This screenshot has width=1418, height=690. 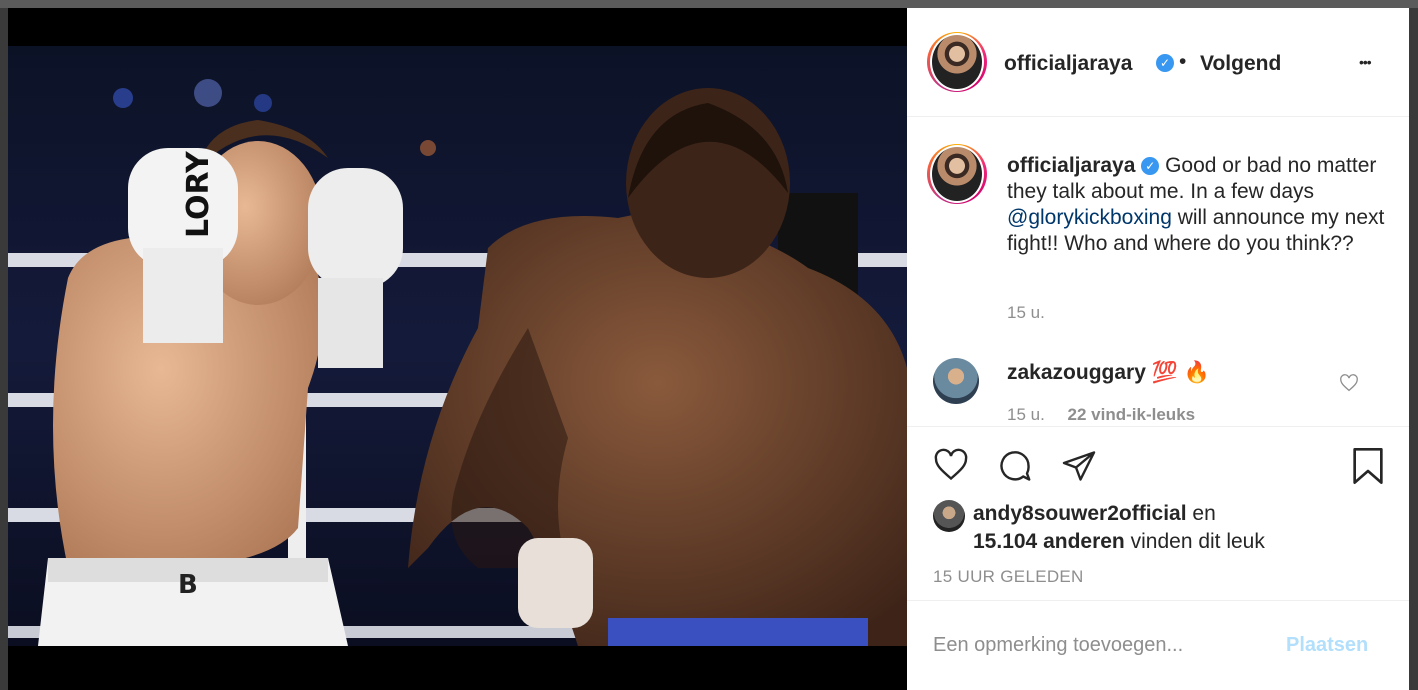 What do you see at coordinates (1008, 577) in the screenshot?
I see `post-timestamp: 15 UUR GELEDEN` at bounding box center [1008, 577].